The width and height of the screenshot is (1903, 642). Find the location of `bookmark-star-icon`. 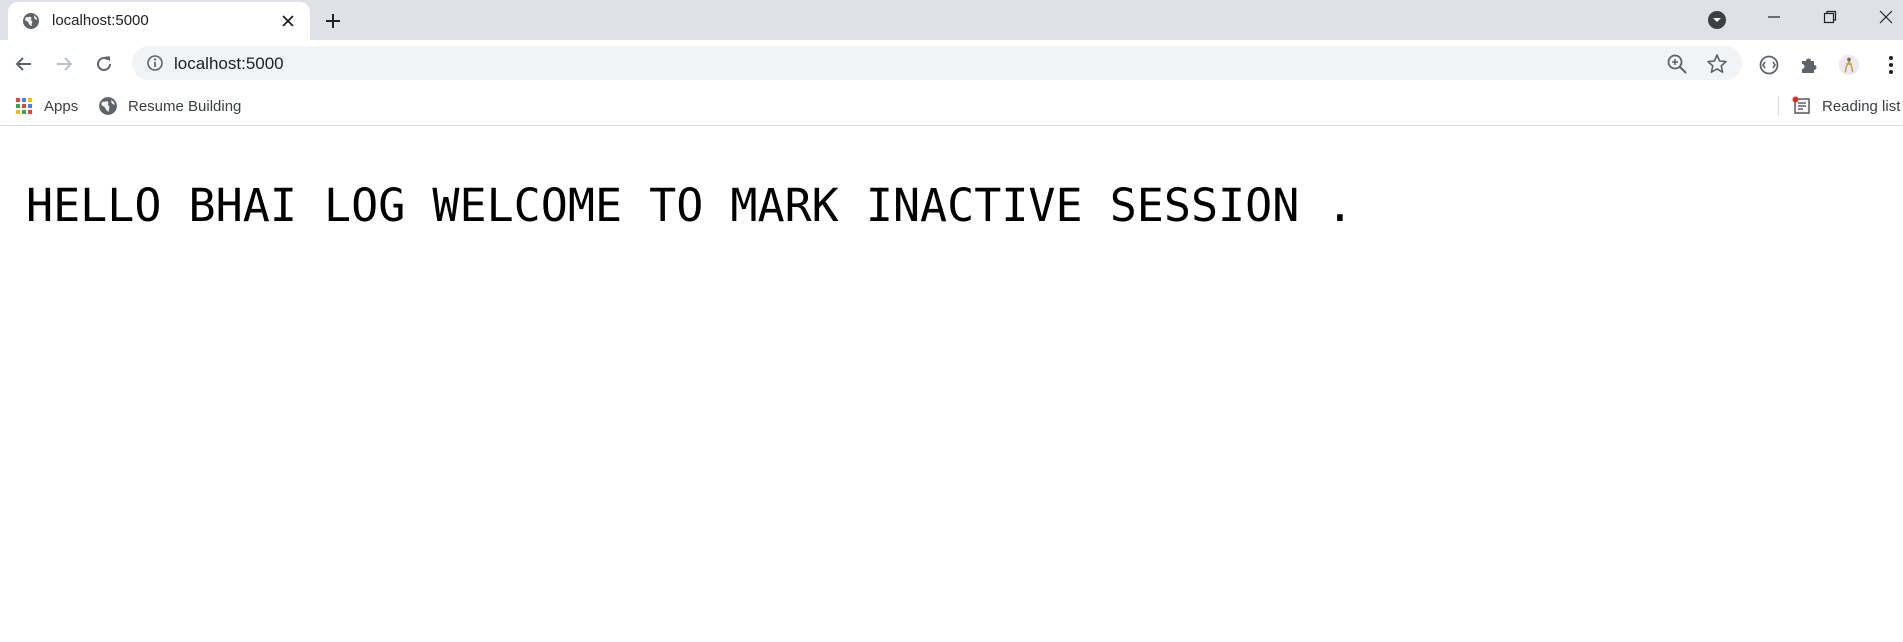

bookmark-star-icon is located at coordinates (1717, 64).